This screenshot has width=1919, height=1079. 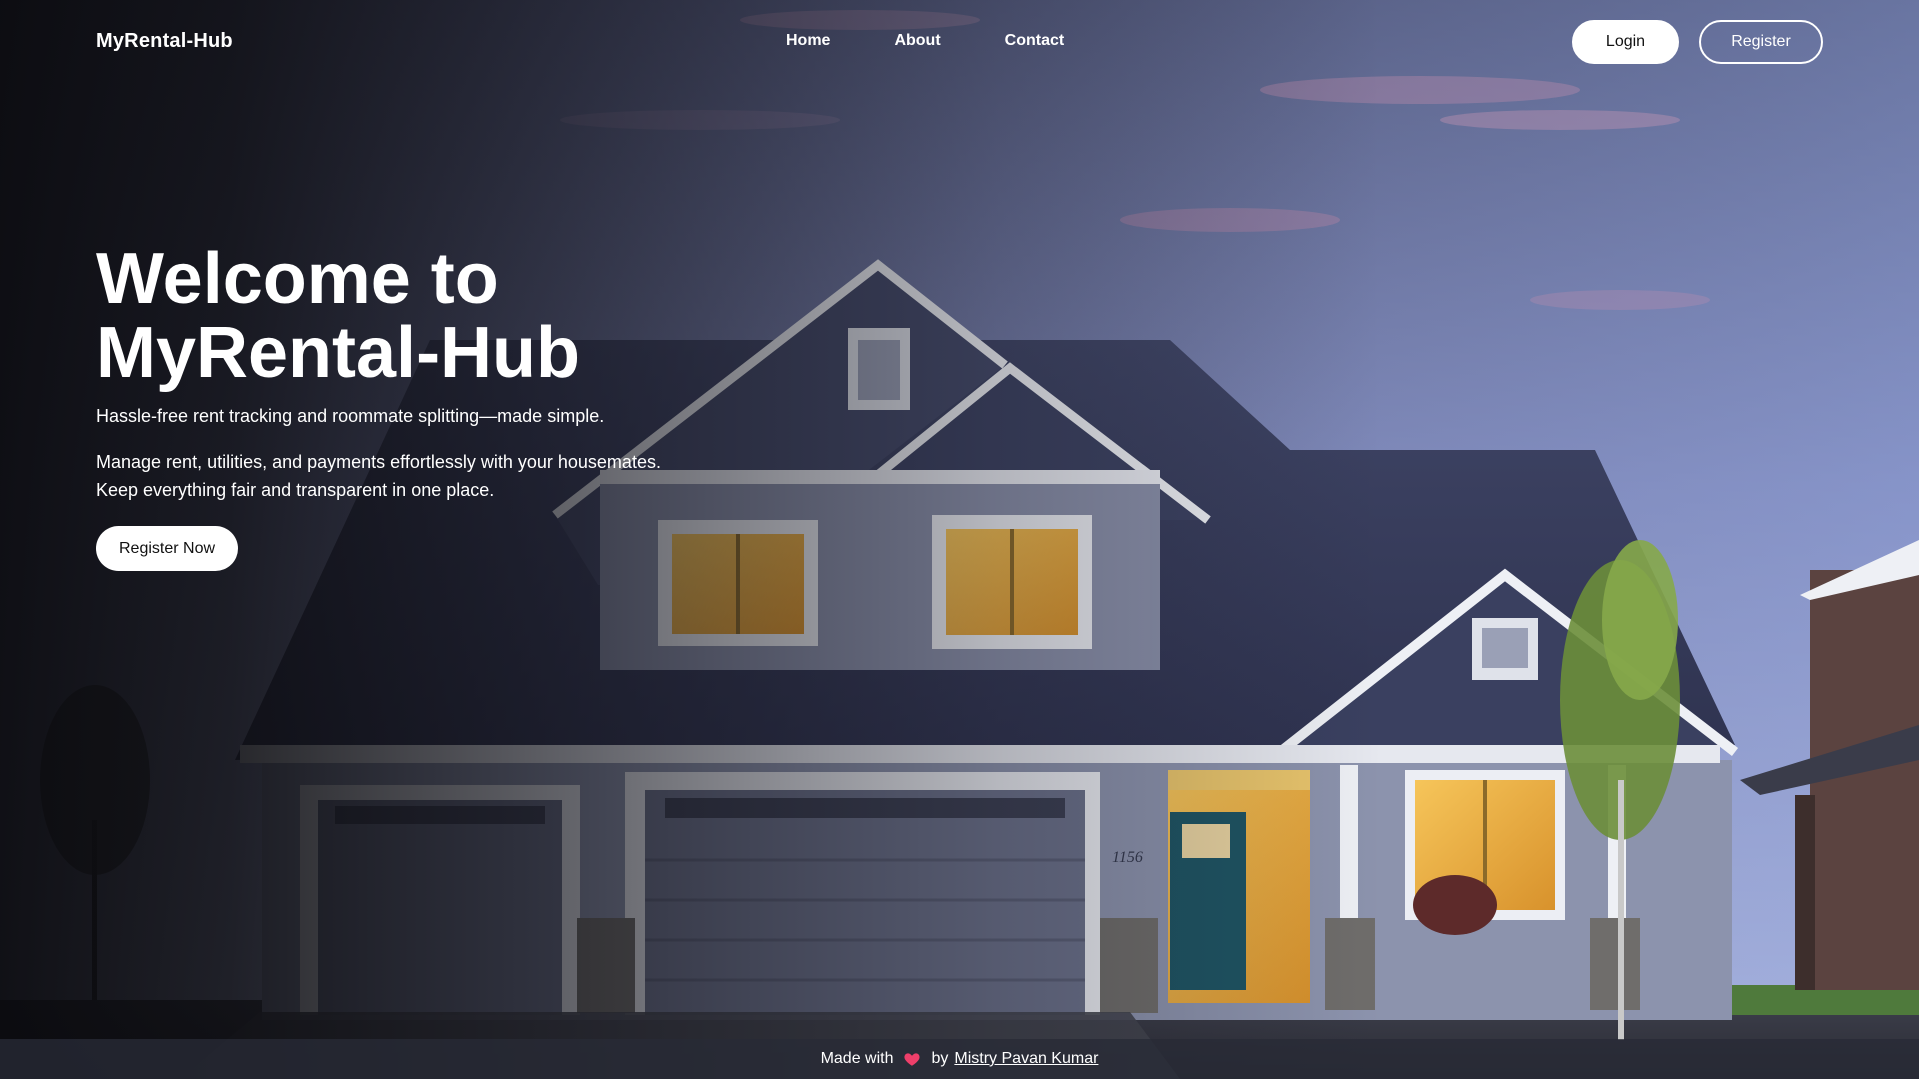 What do you see at coordinates (1035, 41) in the screenshot?
I see `nav-contact: Contact` at bounding box center [1035, 41].